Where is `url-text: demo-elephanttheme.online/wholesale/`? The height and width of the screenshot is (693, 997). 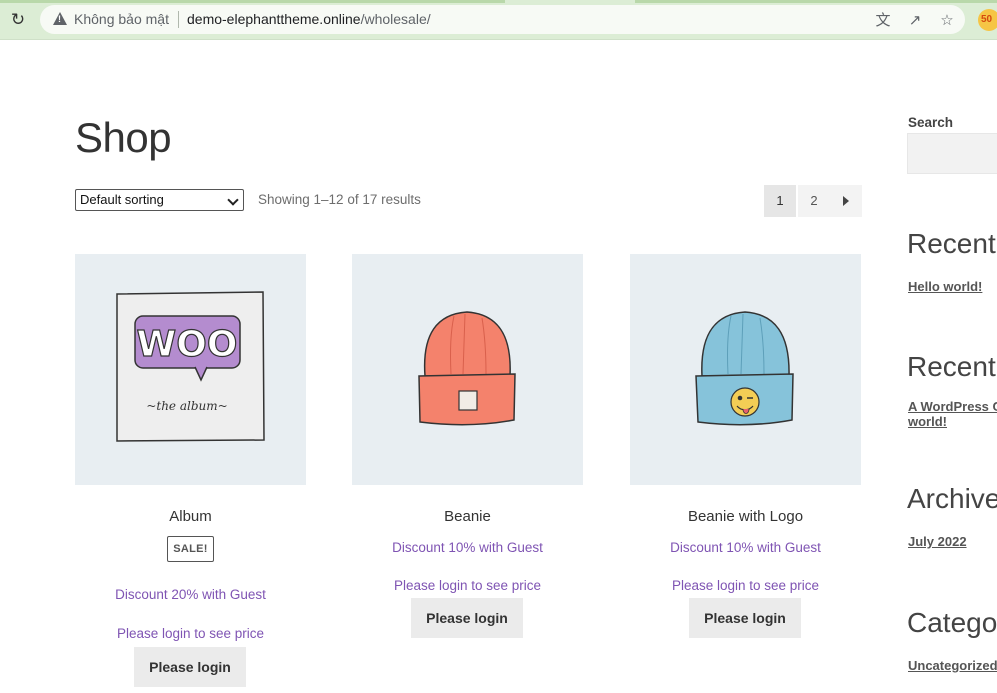
url-text: demo-elephanttheme.online/wholesale/ is located at coordinates (309, 19).